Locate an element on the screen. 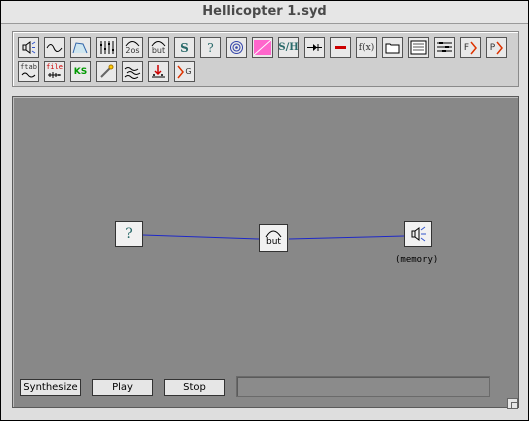 The height and width of the screenshot is (421, 529). constant-tool is located at coordinates (340, 47).